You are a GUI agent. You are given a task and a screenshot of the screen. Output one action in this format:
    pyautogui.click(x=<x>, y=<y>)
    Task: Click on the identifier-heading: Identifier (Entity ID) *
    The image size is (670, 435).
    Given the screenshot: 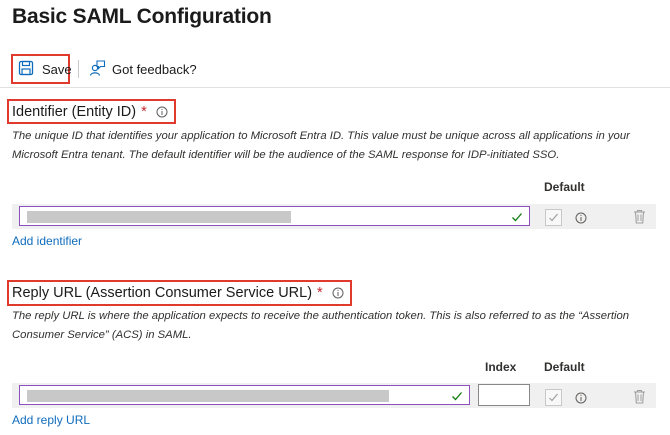 What is the action you would take?
    pyautogui.click(x=91, y=111)
    